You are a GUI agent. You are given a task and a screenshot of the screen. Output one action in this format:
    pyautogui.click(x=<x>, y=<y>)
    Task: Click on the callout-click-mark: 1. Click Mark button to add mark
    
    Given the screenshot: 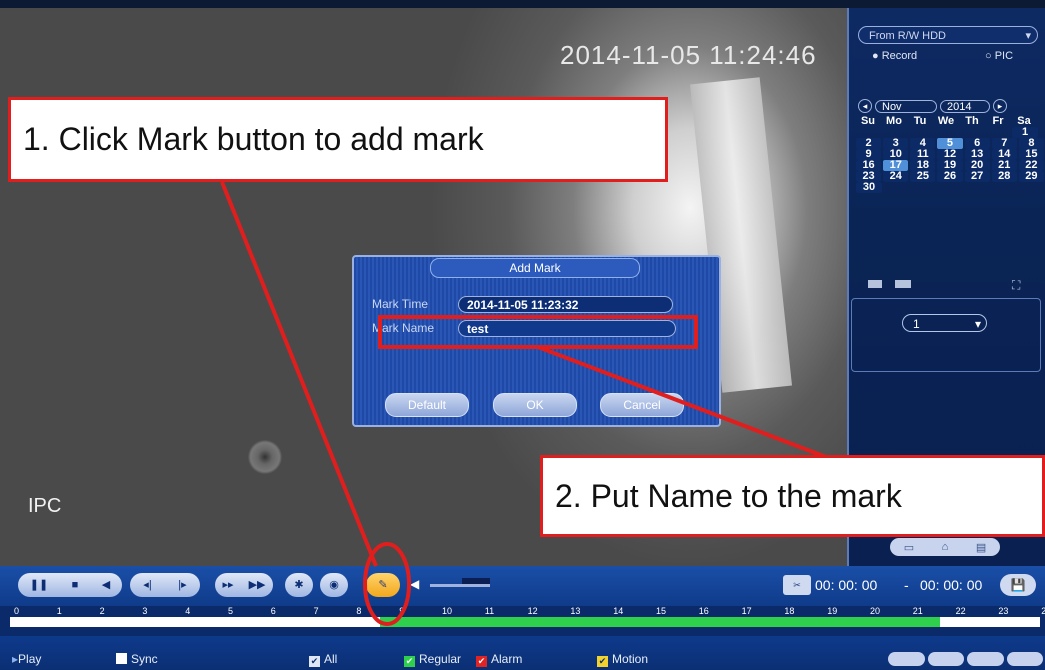 What is the action you would take?
    pyautogui.click(x=338, y=139)
    